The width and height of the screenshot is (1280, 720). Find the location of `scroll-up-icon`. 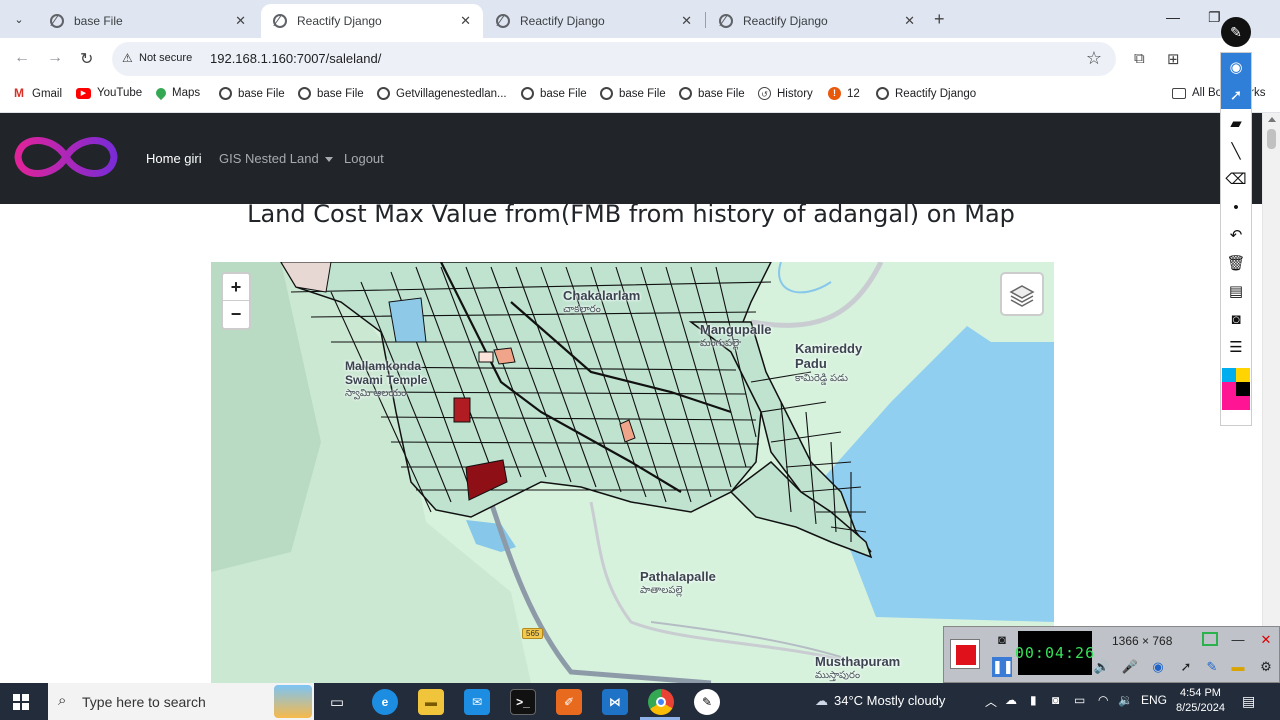

scroll-up-icon is located at coordinates (1272, 119).